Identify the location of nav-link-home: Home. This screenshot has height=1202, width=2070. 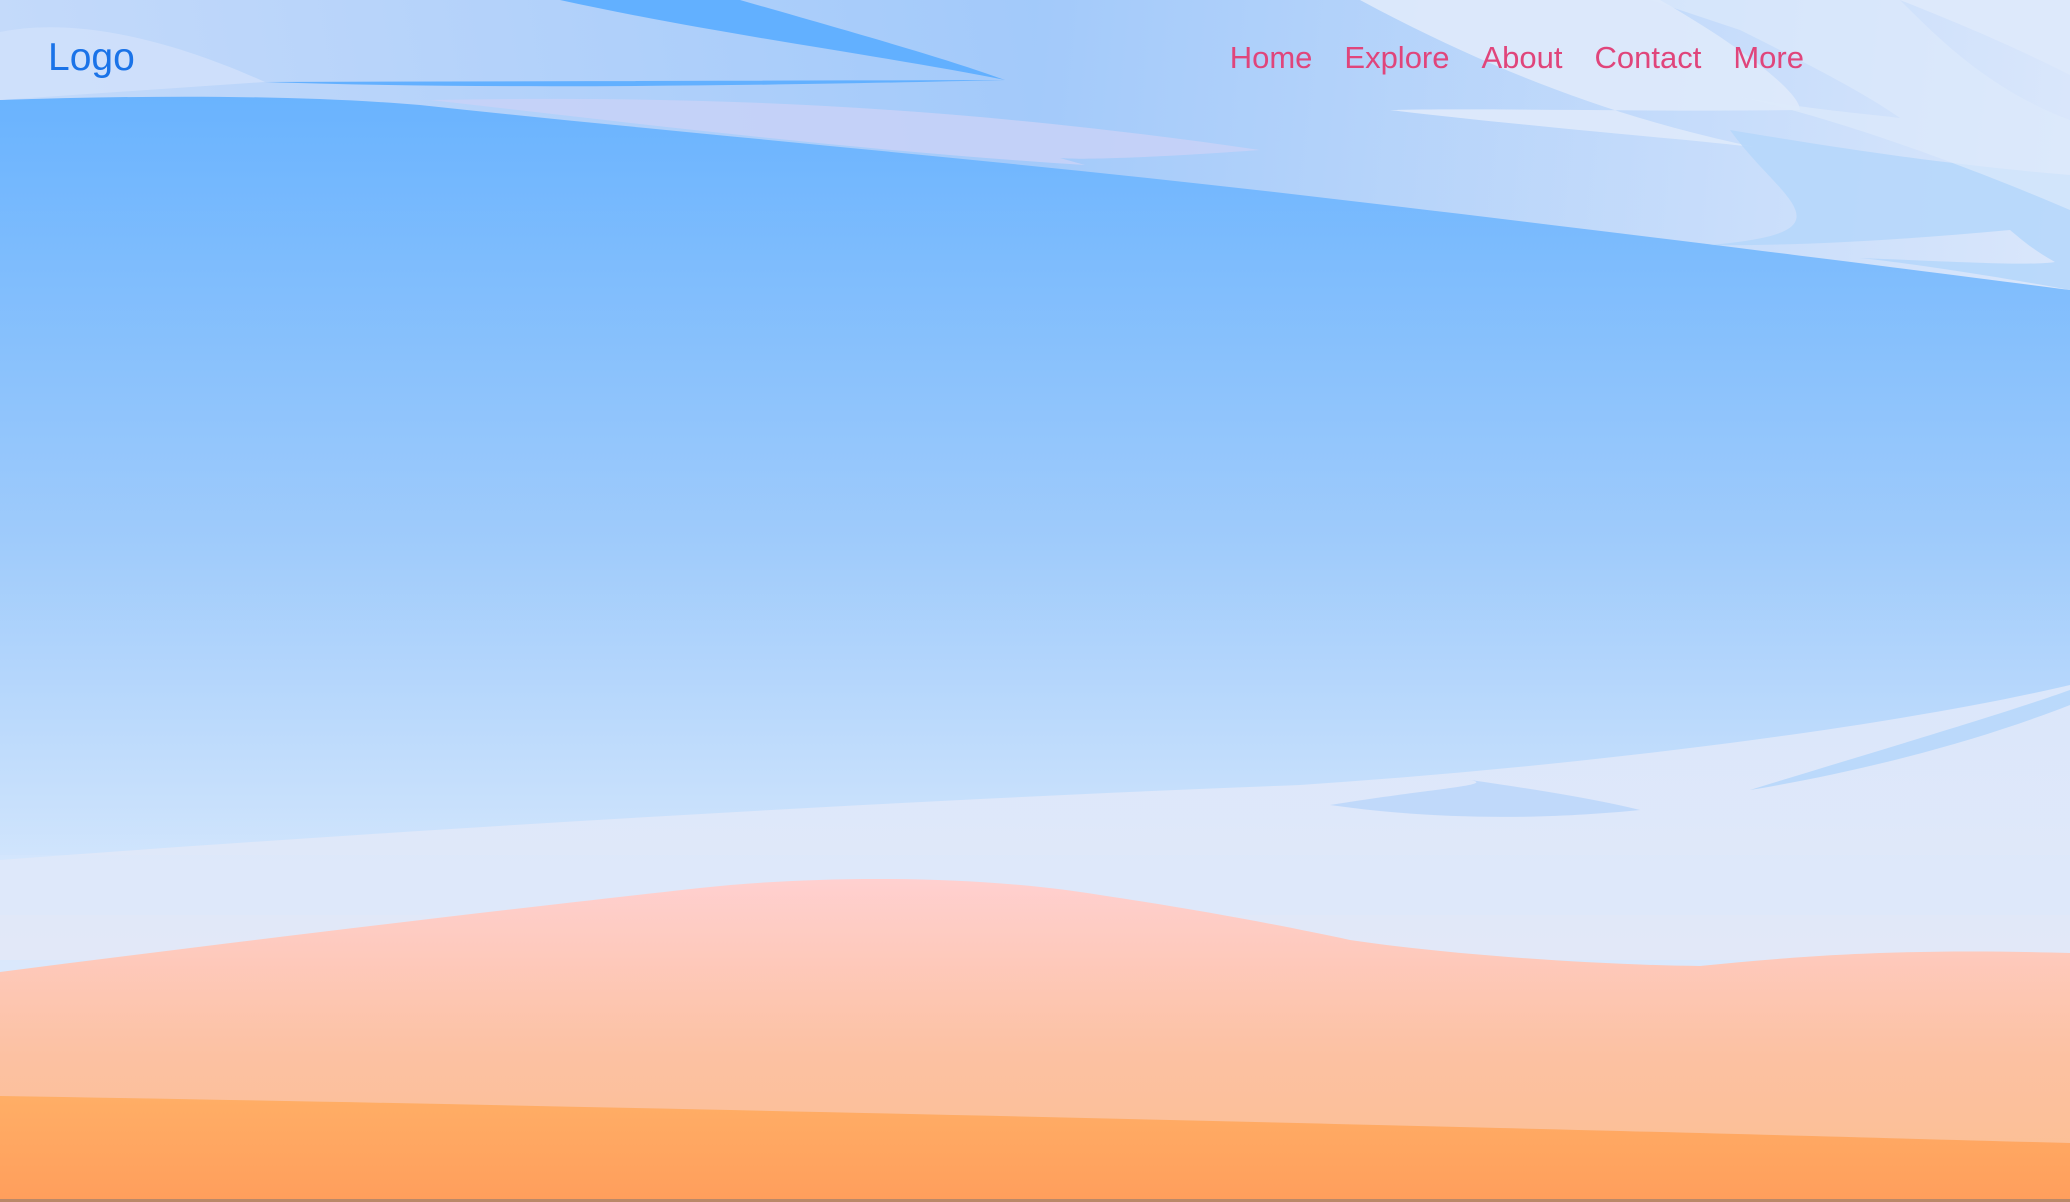
(1271, 58).